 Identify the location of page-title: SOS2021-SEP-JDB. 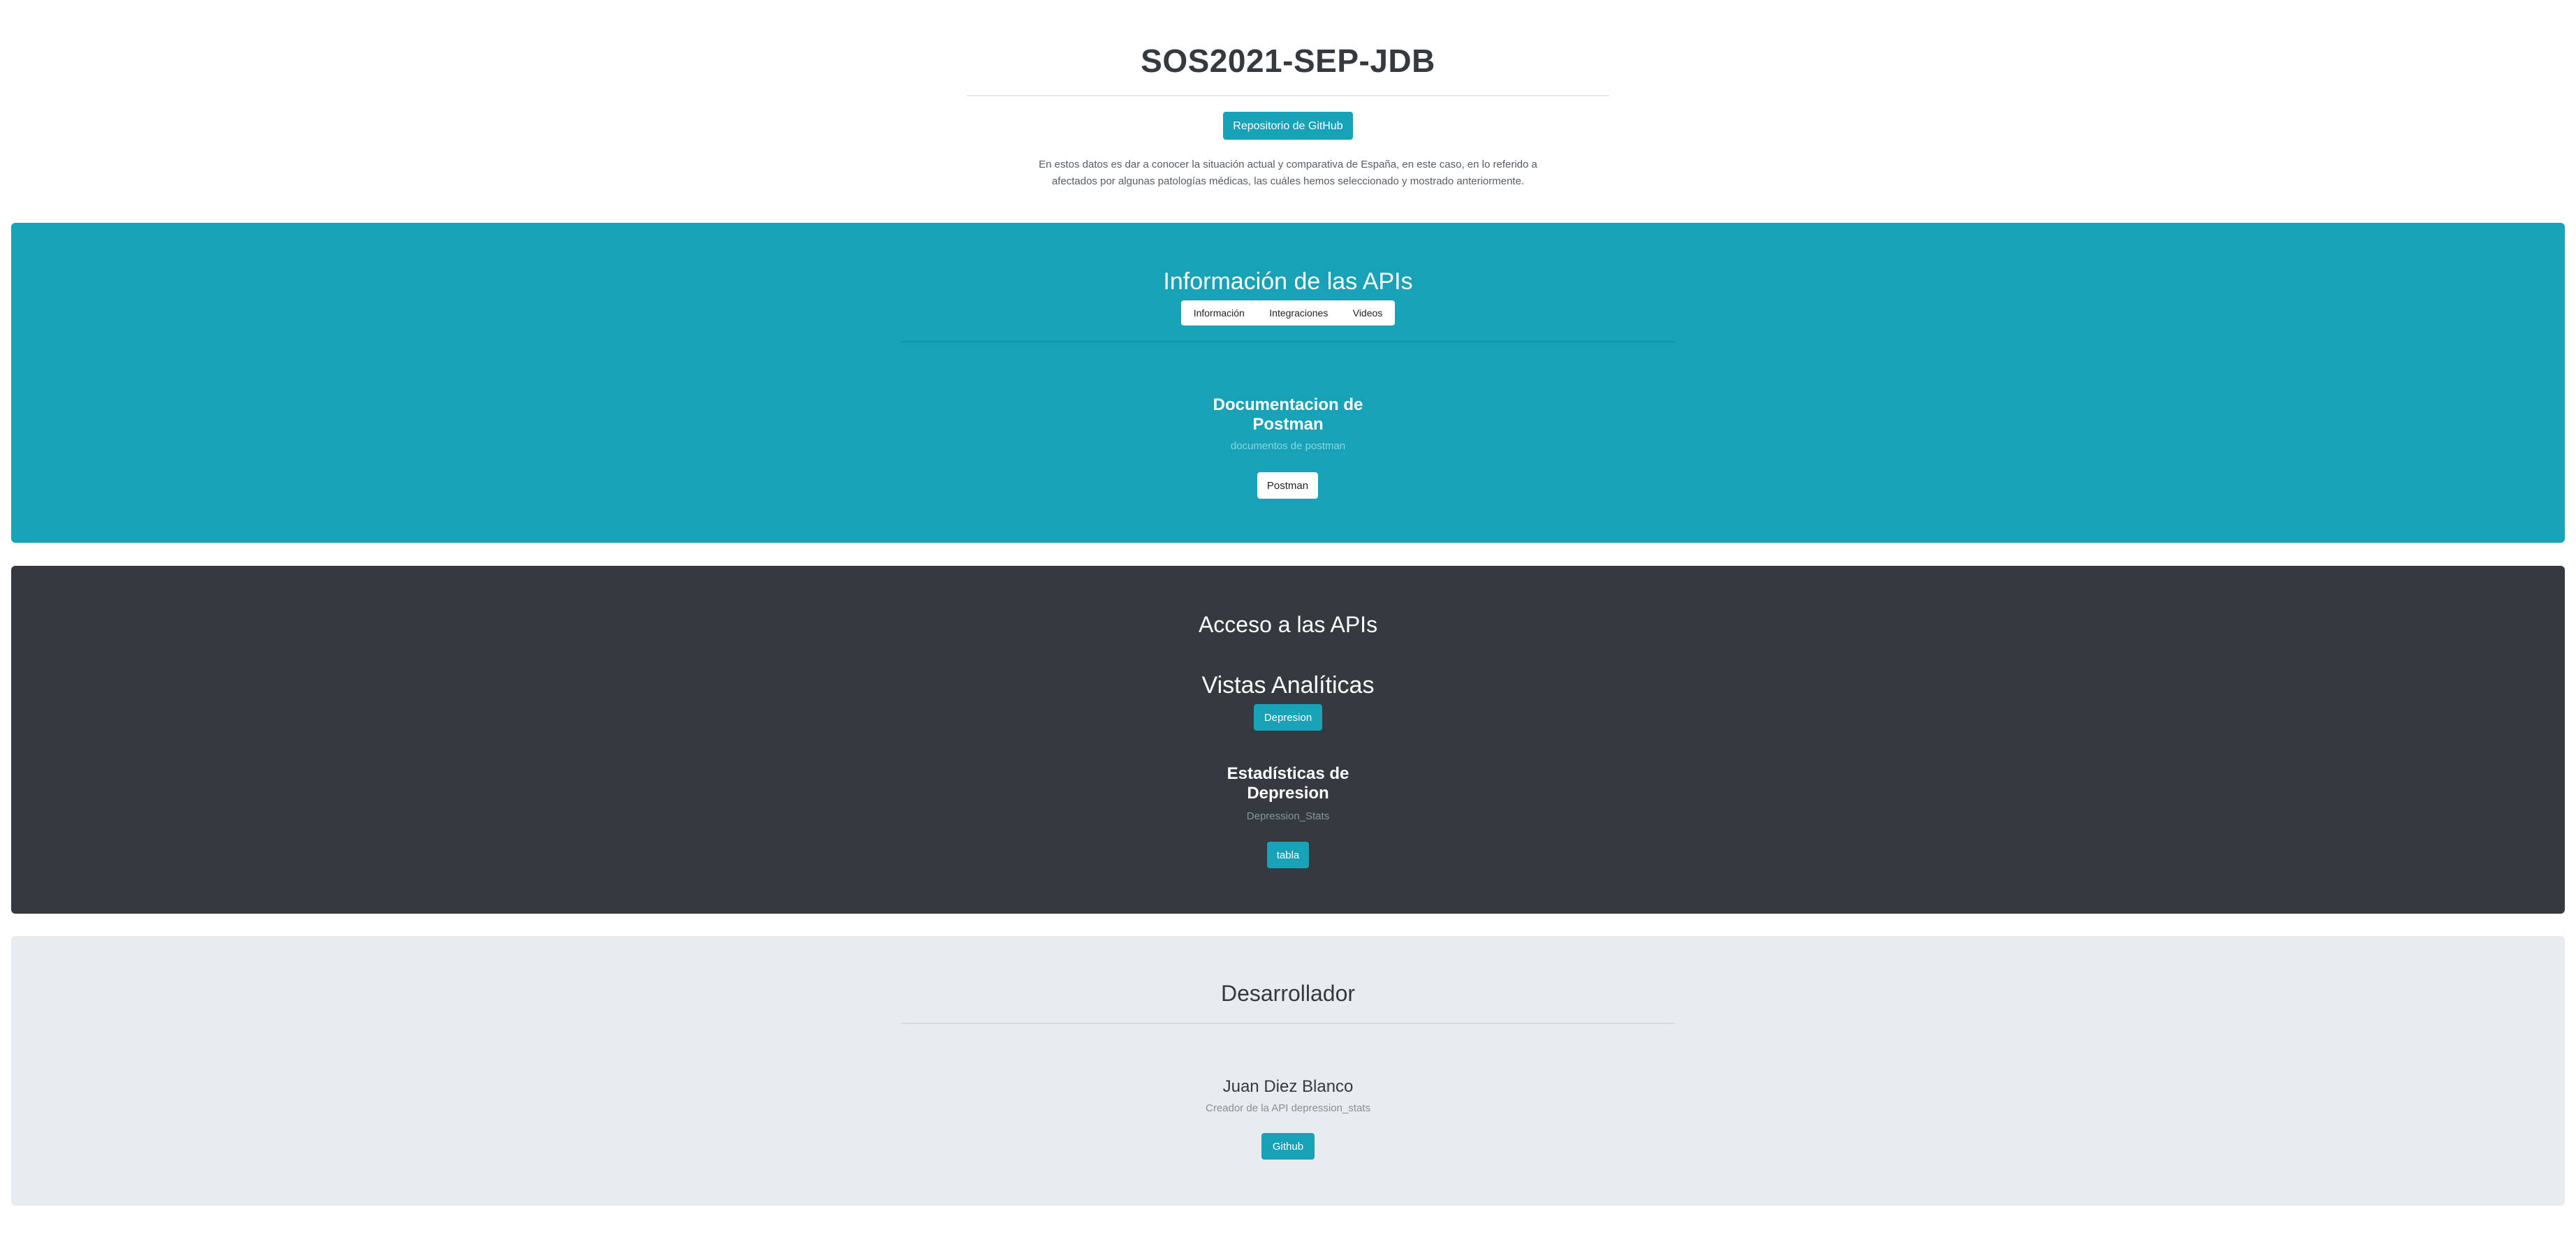
(1288, 61).